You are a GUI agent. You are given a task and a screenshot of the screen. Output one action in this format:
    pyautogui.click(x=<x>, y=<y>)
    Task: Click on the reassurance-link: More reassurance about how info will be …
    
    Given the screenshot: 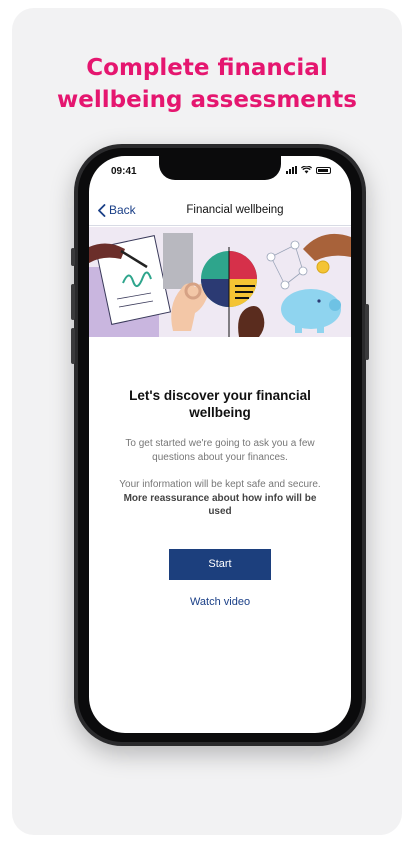 What is the action you would take?
    pyautogui.click(x=220, y=505)
    